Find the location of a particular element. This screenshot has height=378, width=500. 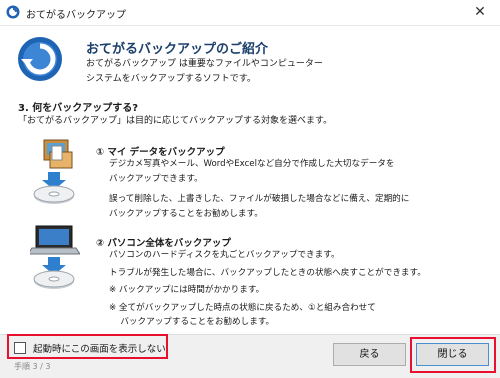

section2-title: ② パソコン全体をバックアップ is located at coordinates (163, 243).